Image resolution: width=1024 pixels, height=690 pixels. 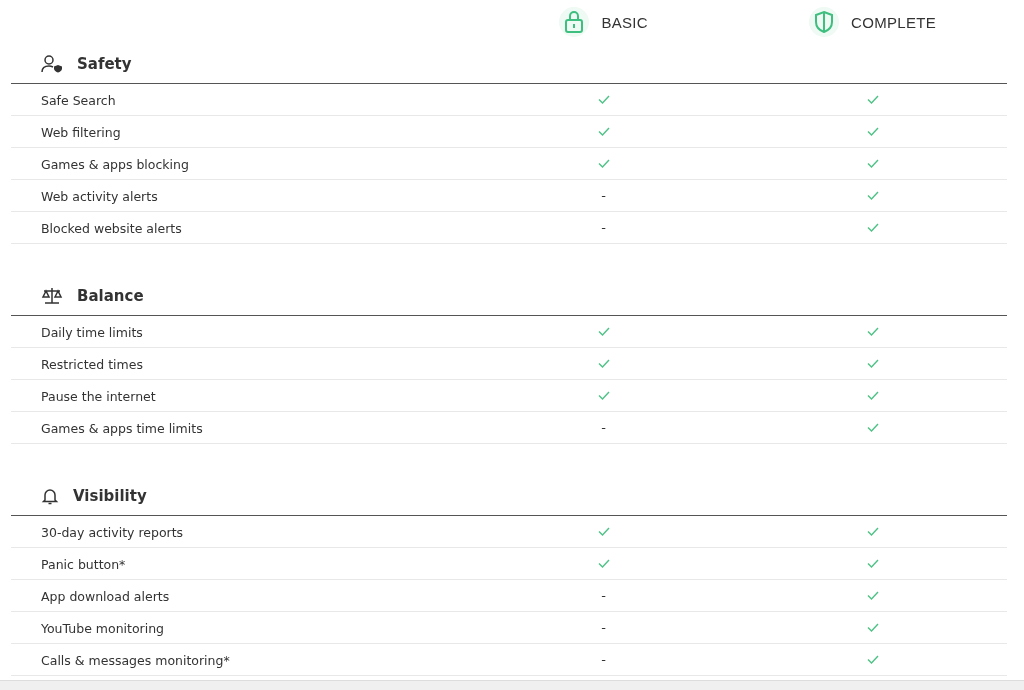 What do you see at coordinates (894, 22) in the screenshot?
I see `plan-name: COMPLETE` at bounding box center [894, 22].